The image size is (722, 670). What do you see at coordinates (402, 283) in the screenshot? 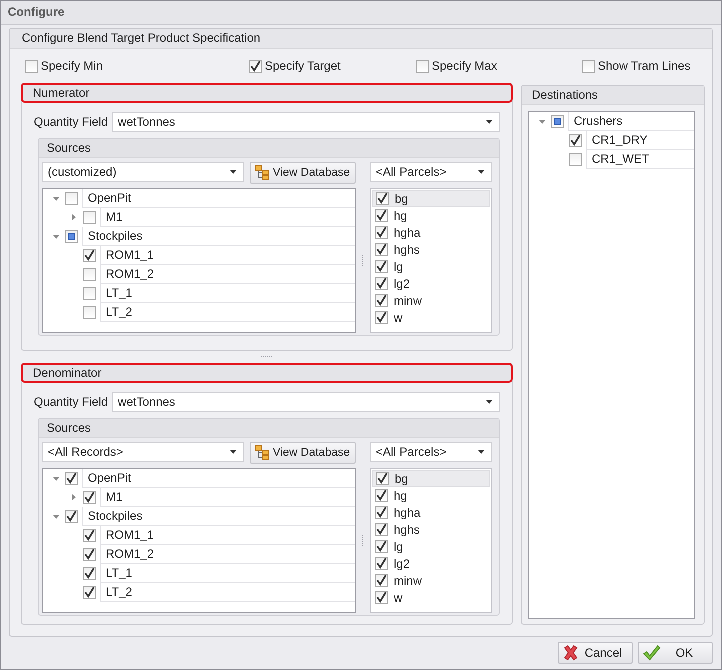
I see `list-item-label: lg2` at bounding box center [402, 283].